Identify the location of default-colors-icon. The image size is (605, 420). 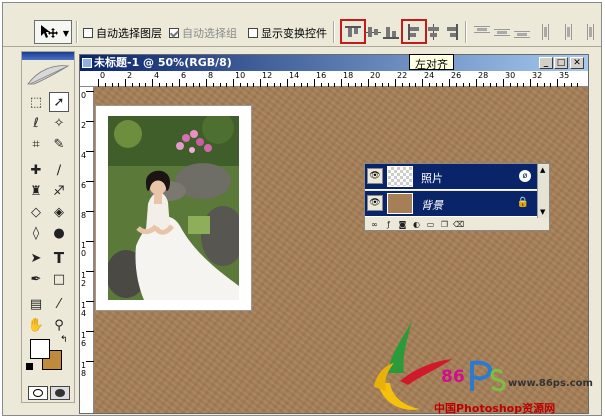
(29, 366).